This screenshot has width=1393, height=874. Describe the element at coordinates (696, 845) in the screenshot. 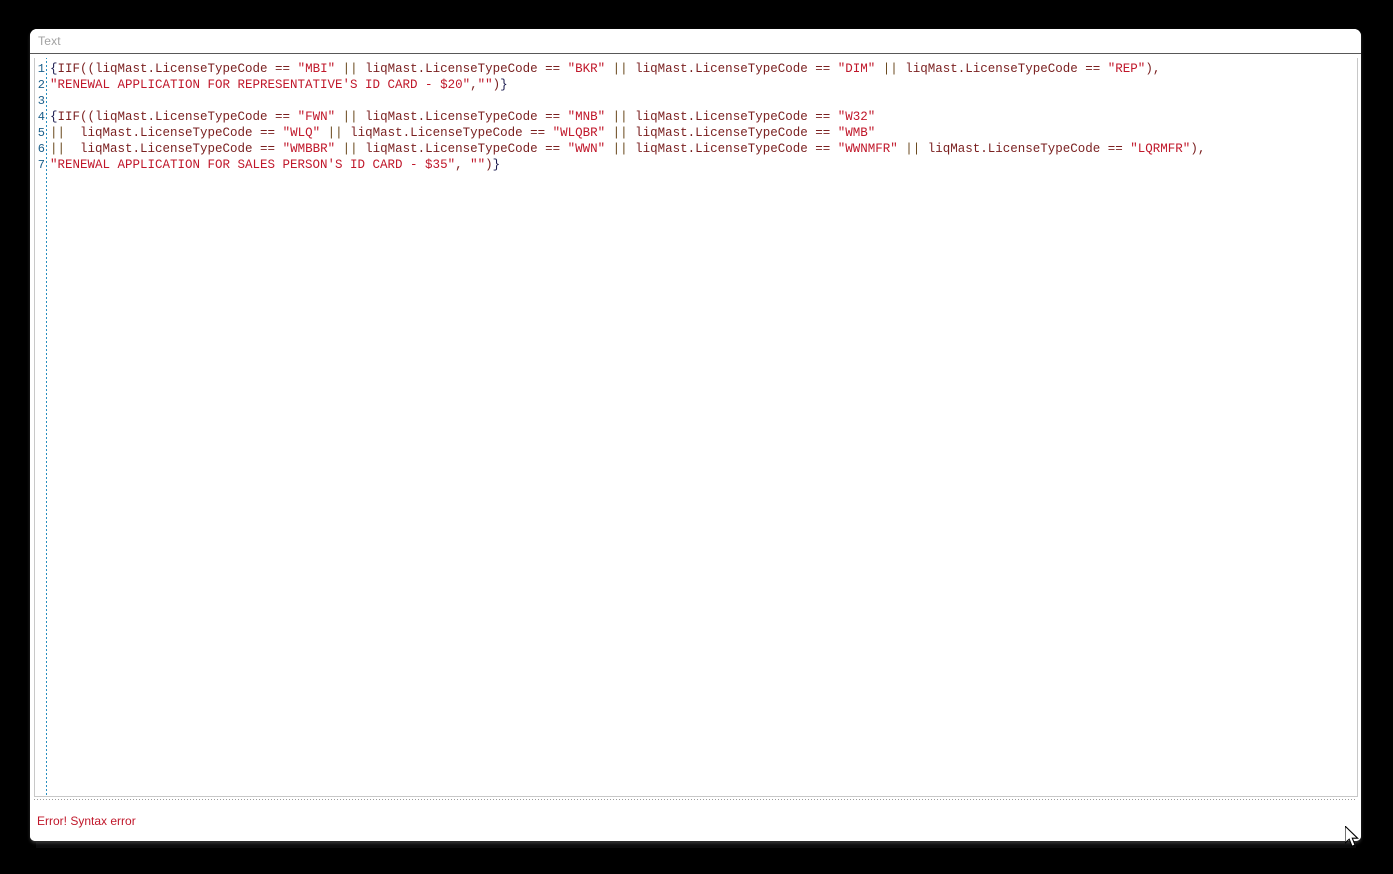

I see `background-window-strip` at that location.